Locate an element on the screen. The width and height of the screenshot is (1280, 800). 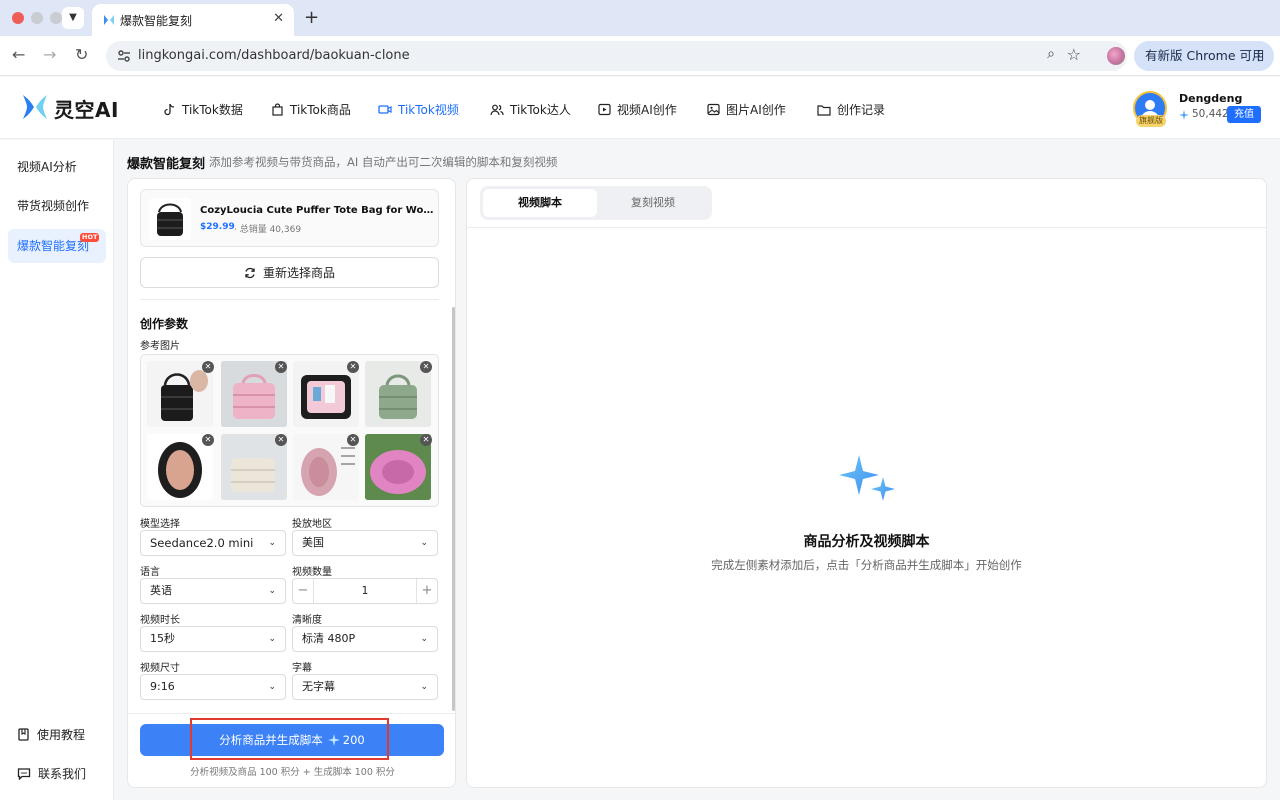
nav-label: TikTok视频 is located at coordinates (428, 110).